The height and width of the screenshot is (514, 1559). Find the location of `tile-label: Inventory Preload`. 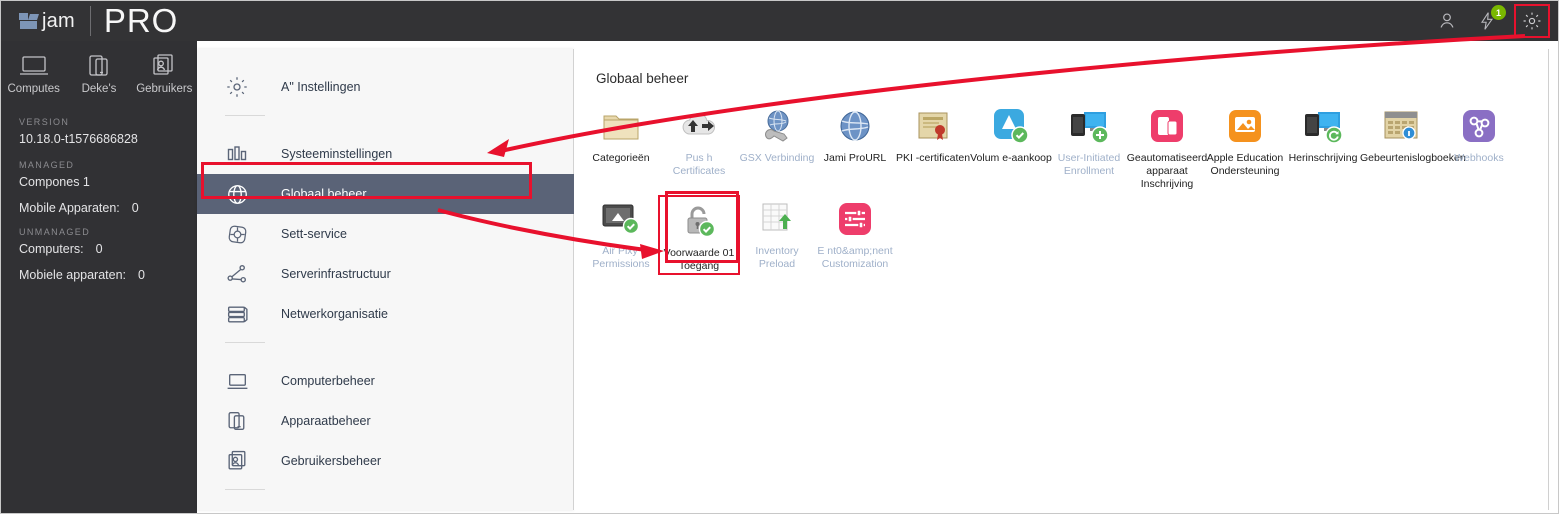

tile-label: Inventory Preload is located at coordinates (777, 257).